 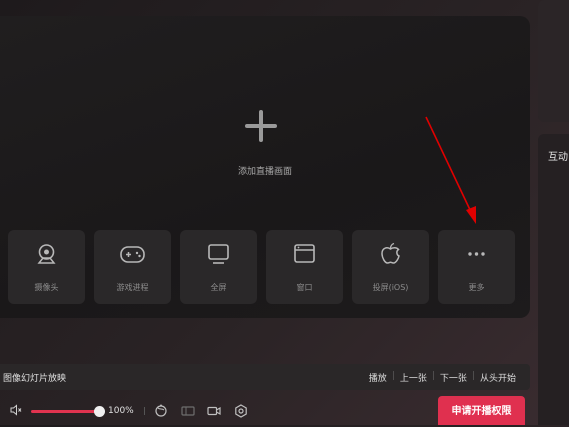 What do you see at coordinates (304, 267) in the screenshot?
I see `source-window-button: 窗口` at bounding box center [304, 267].